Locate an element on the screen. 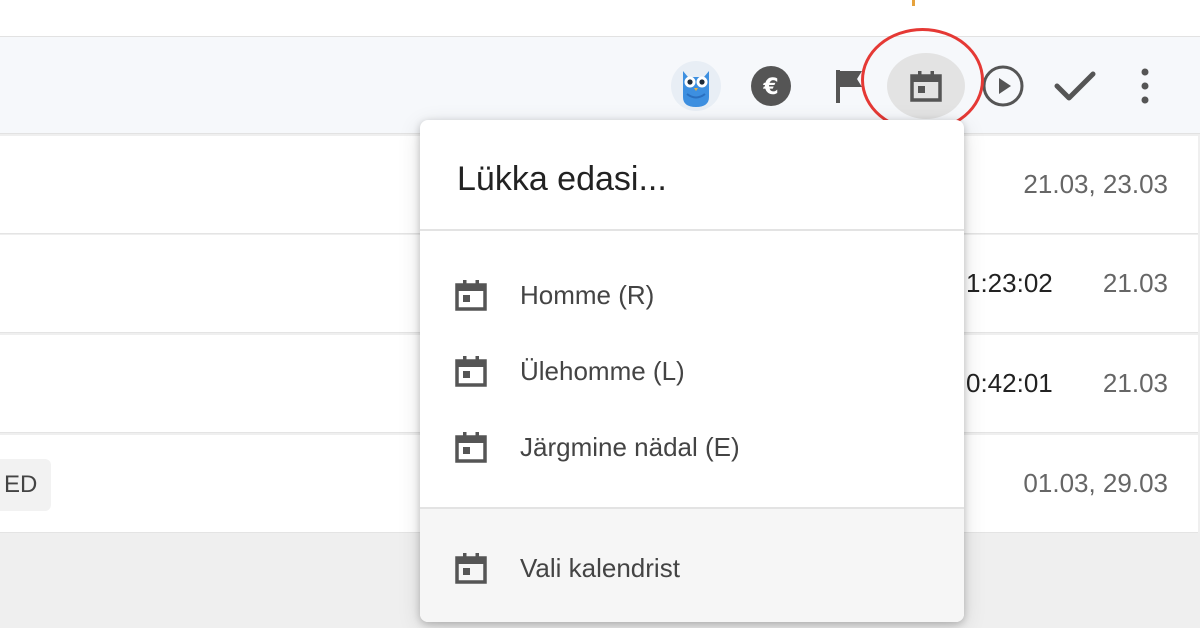 The height and width of the screenshot is (628, 1200). menu-divider is located at coordinates (692, 230).